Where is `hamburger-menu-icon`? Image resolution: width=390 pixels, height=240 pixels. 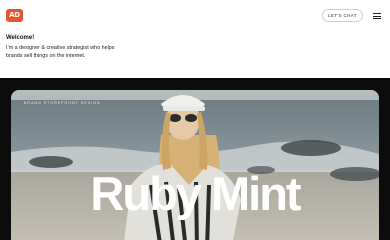 hamburger-menu-icon is located at coordinates (377, 16).